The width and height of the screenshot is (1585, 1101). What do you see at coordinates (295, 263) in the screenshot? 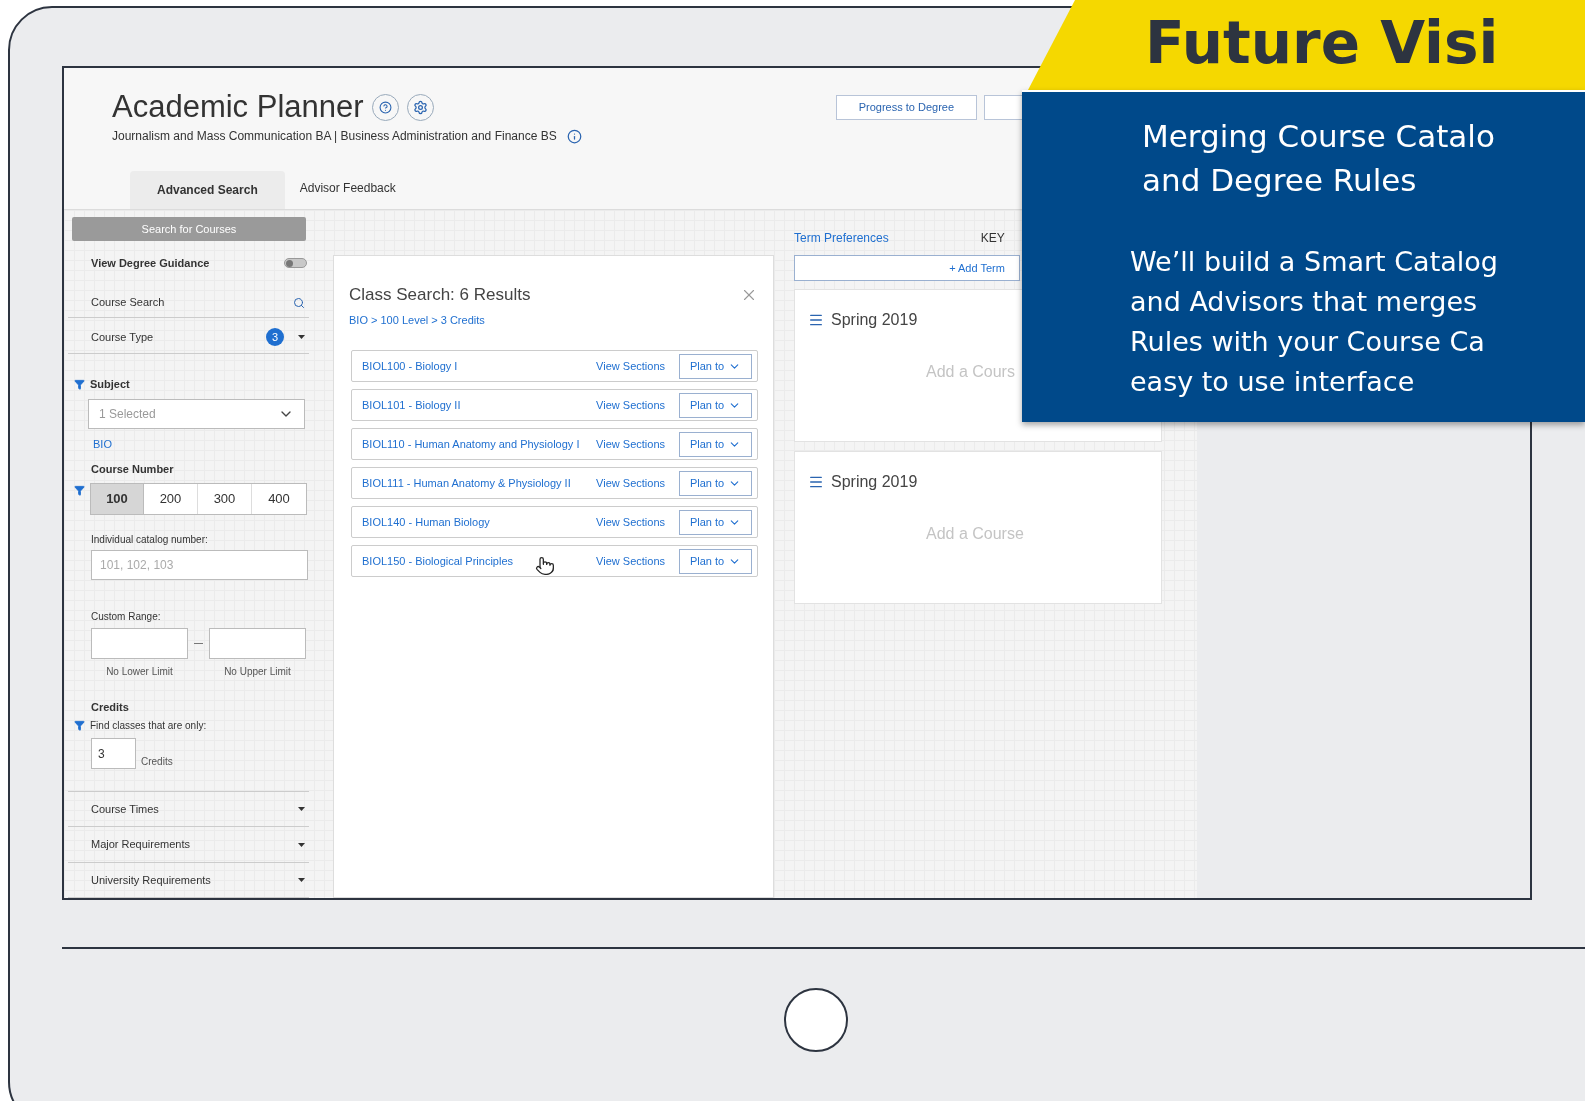
I see `degree-guidance-toggle` at bounding box center [295, 263].